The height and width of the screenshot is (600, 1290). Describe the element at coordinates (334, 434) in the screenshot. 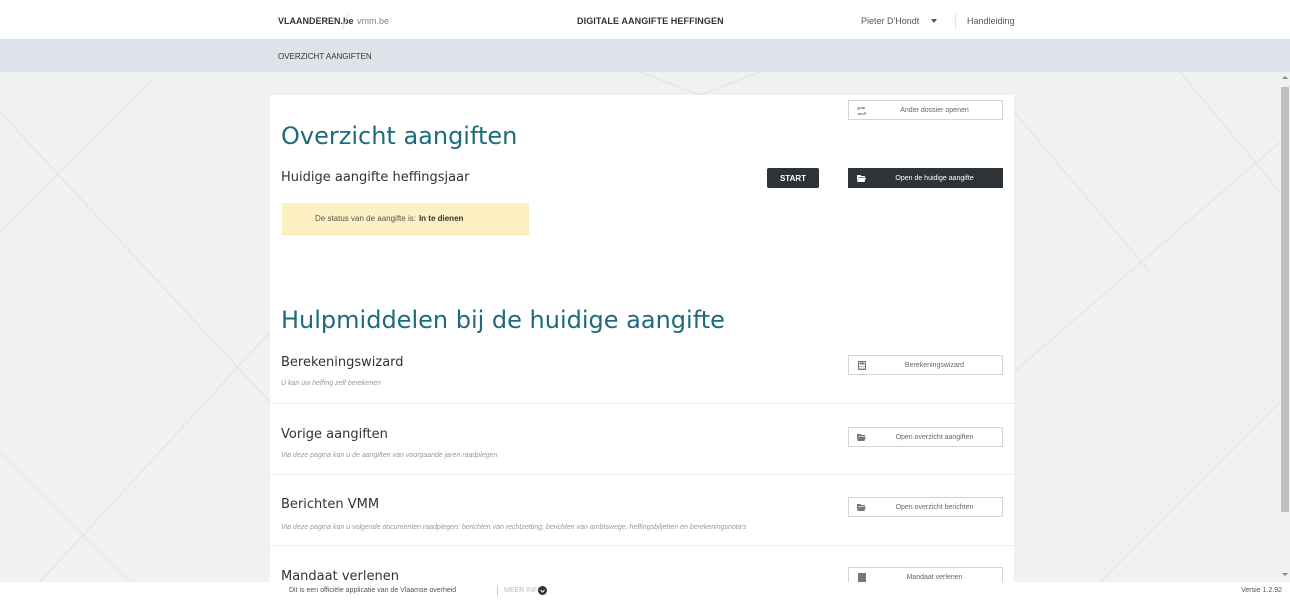

I see `previous-declarations-title: Vorige aangiften` at that location.